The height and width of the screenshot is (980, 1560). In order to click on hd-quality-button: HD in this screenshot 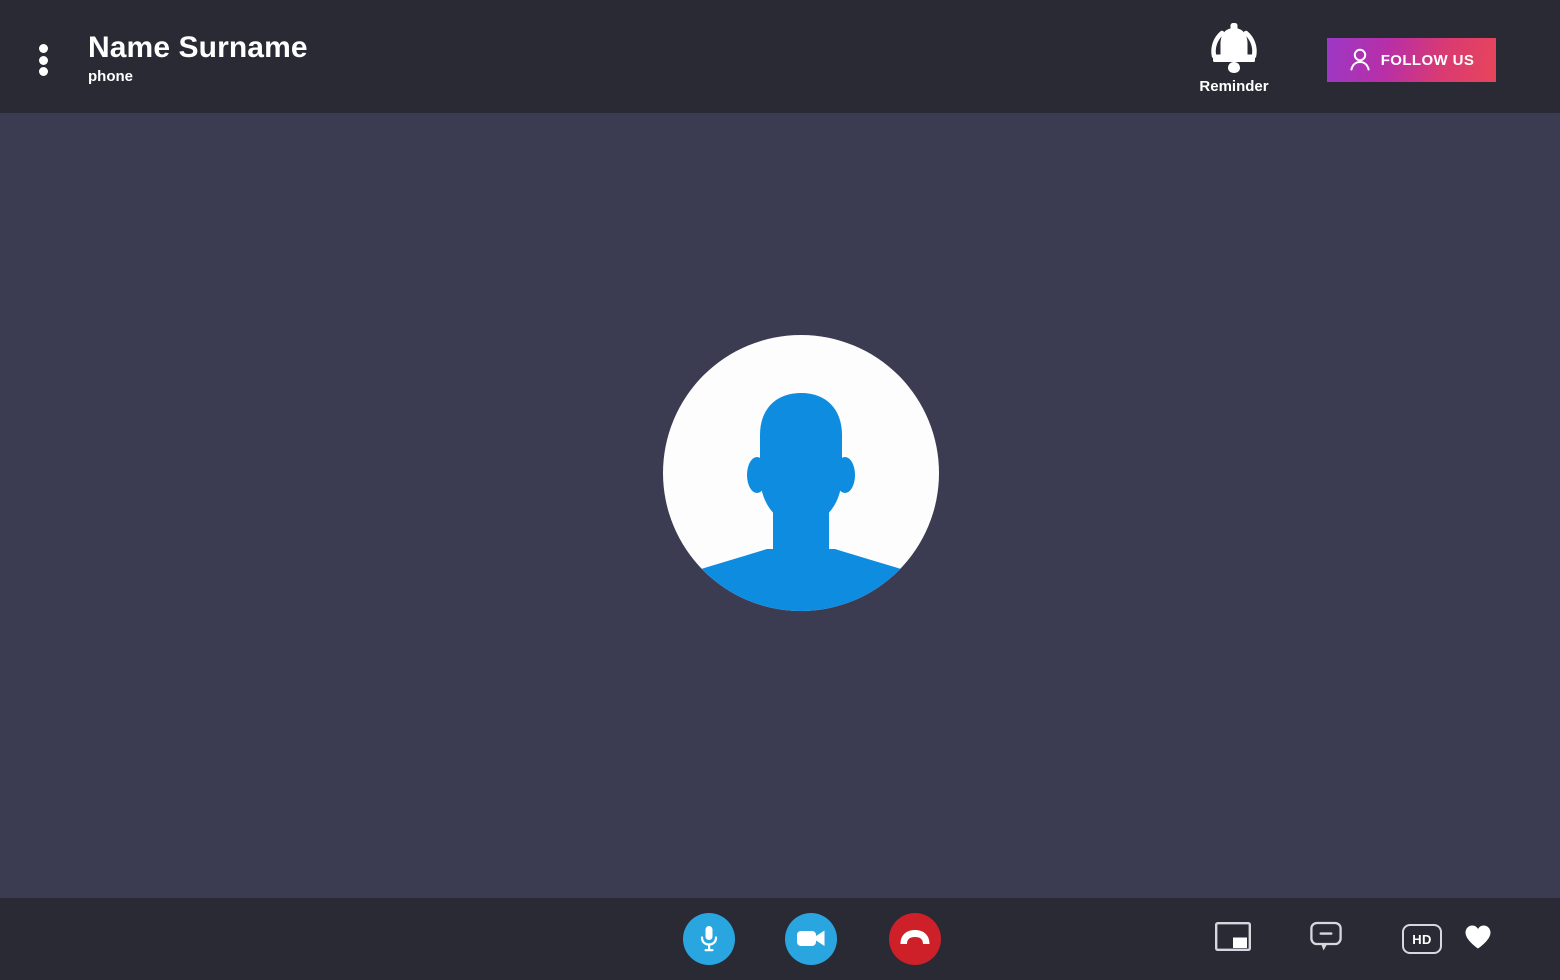, I will do `click(1422, 939)`.